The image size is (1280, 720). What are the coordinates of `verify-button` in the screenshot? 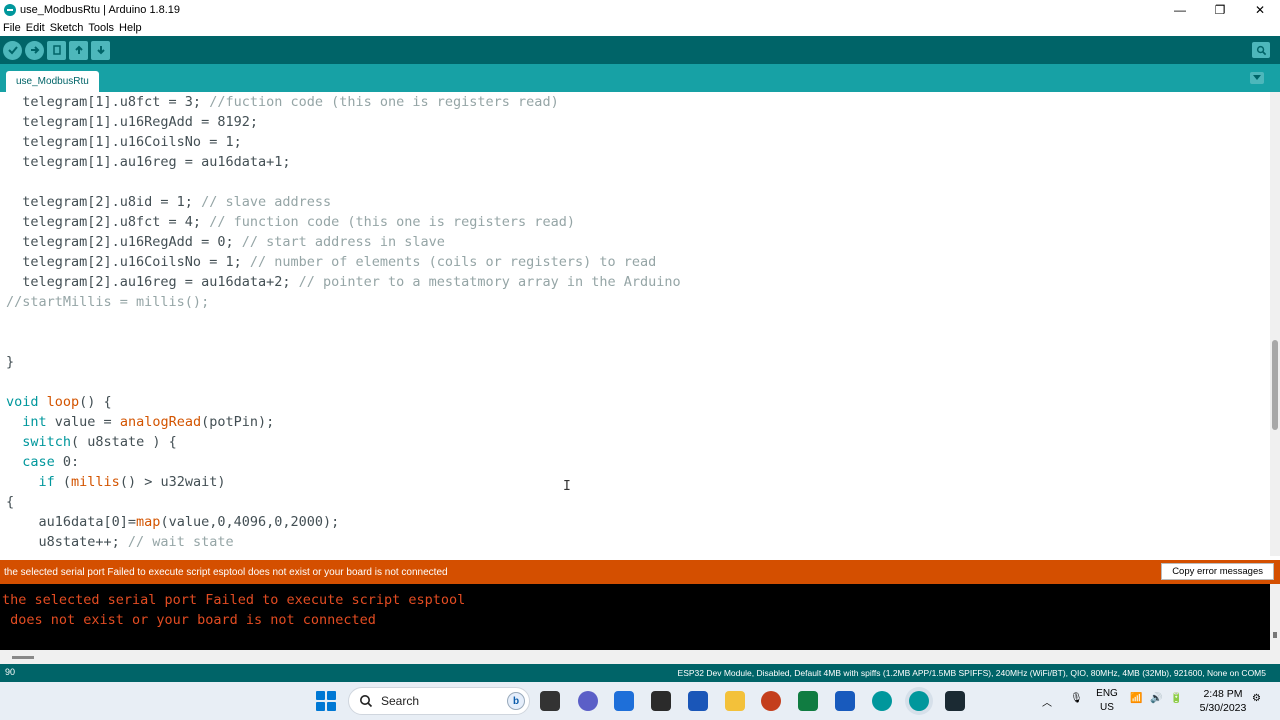 It's located at (12, 50).